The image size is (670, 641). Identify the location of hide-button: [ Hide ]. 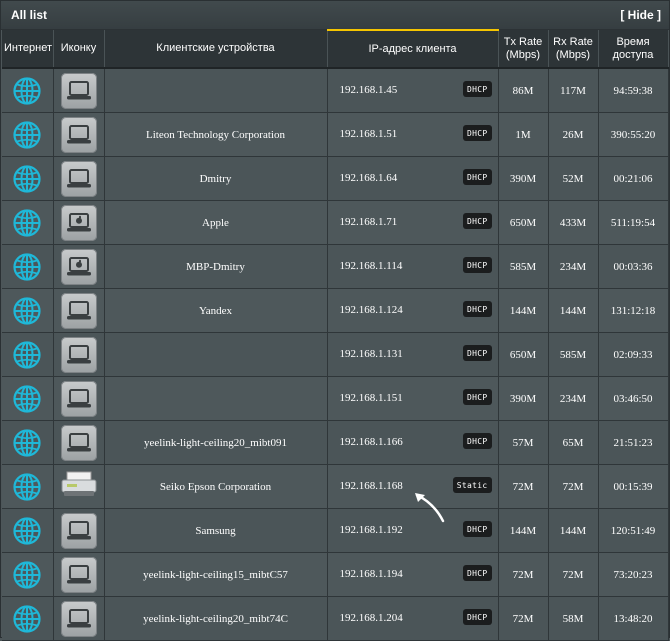
(640, 15).